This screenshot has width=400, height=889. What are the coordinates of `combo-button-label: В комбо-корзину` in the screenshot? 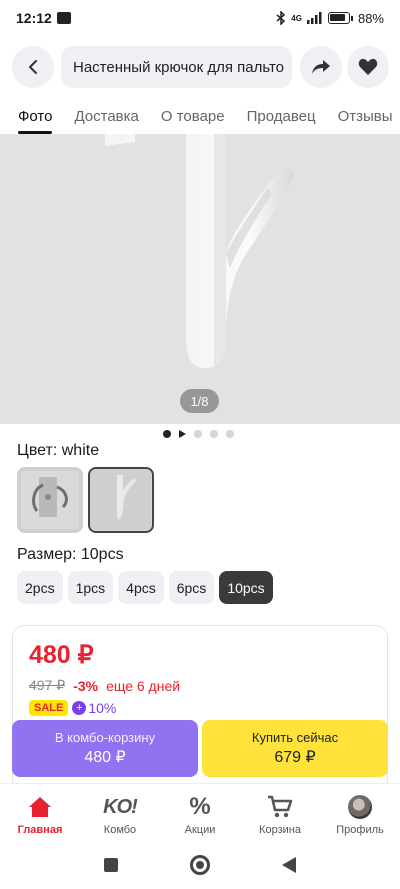 It's located at (105, 737).